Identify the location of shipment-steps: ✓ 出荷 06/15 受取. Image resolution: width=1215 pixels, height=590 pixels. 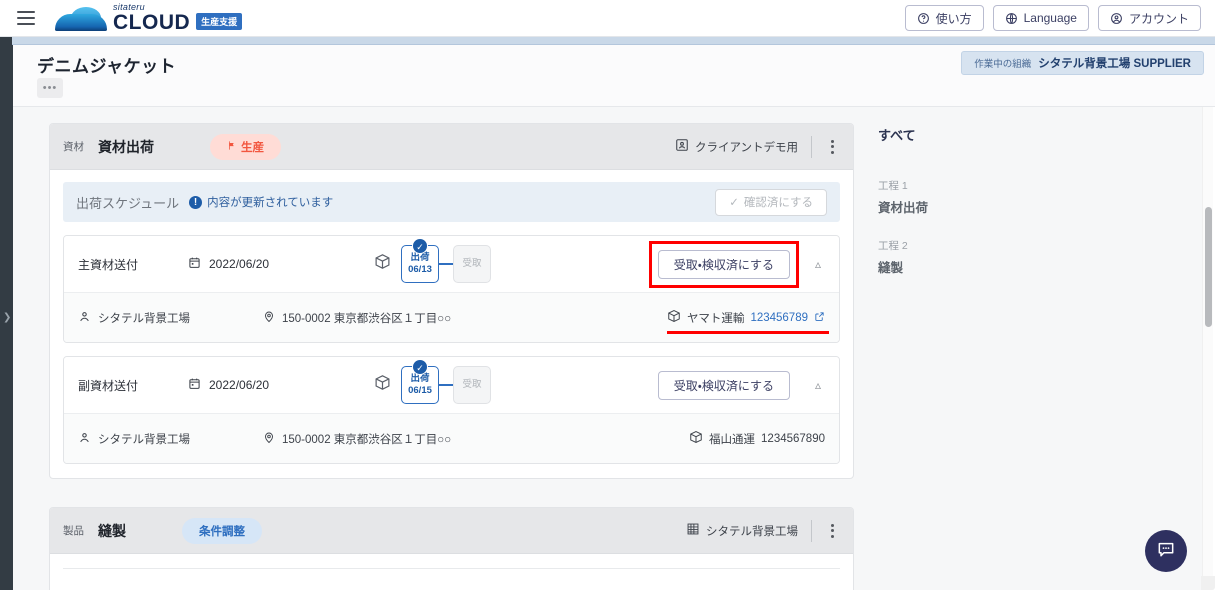
(432, 381).